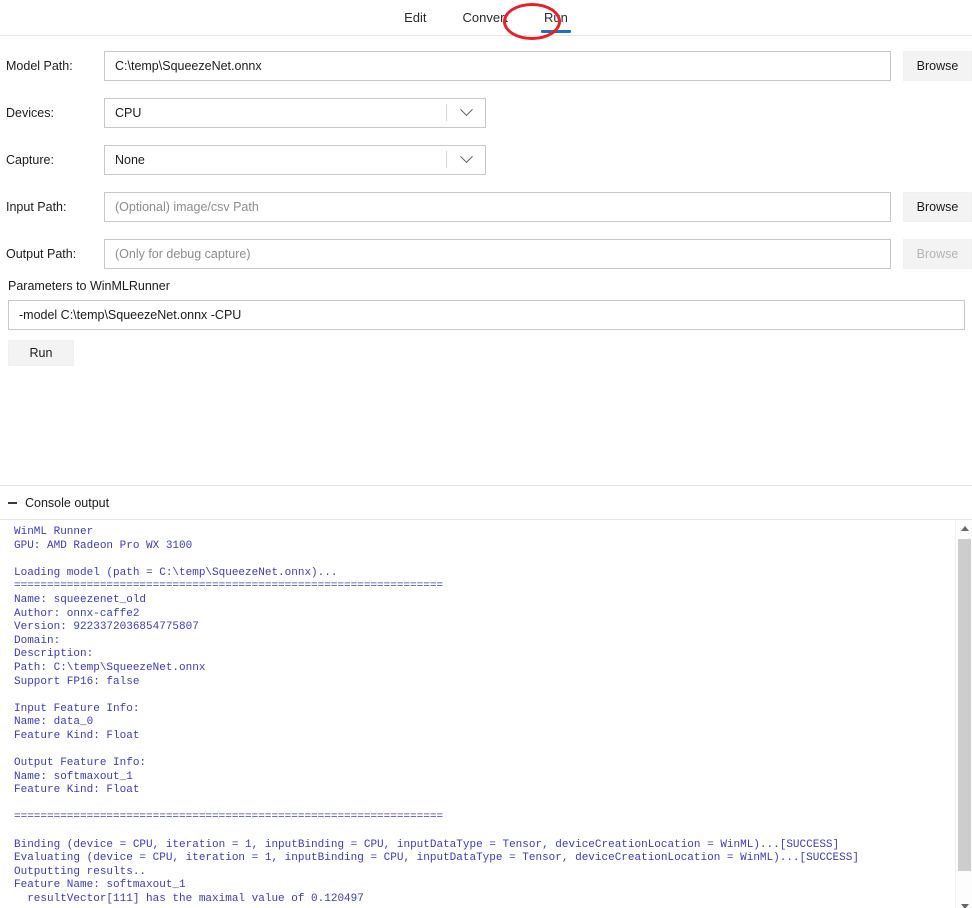  What do you see at coordinates (128, 112) in the screenshot?
I see `devices-select-value: CPU` at bounding box center [128, 112].